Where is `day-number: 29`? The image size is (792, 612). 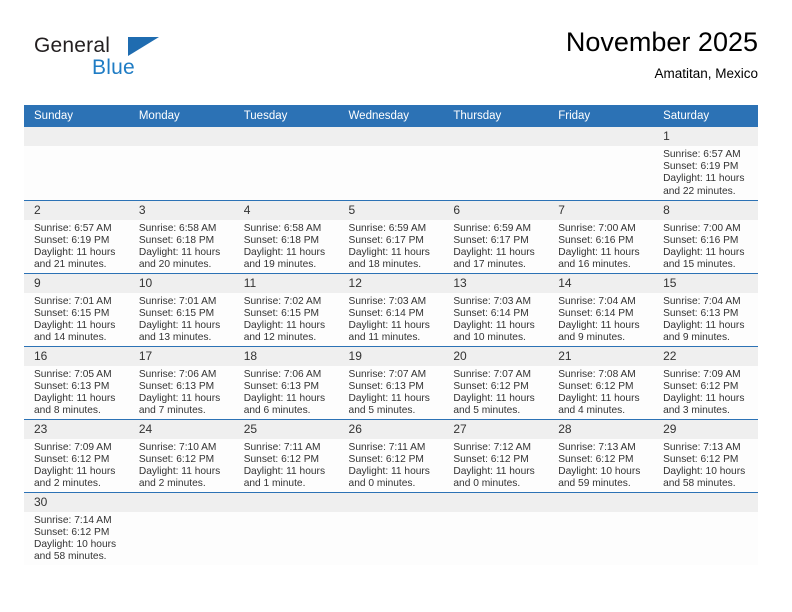
day-number: 29 is located at coordinates (705, 429).